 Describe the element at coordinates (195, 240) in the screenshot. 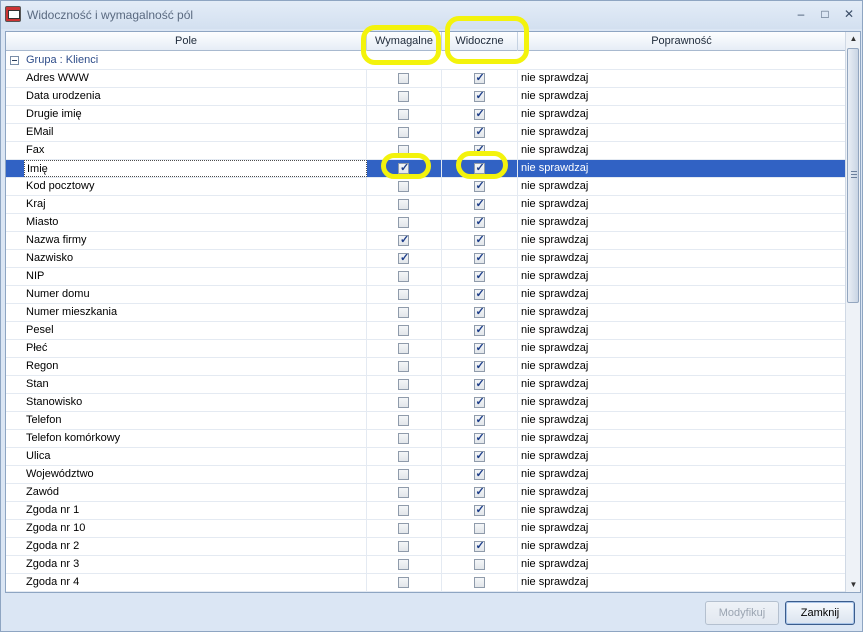

I see `field-name-cell: Nazwa firmy` at that location.